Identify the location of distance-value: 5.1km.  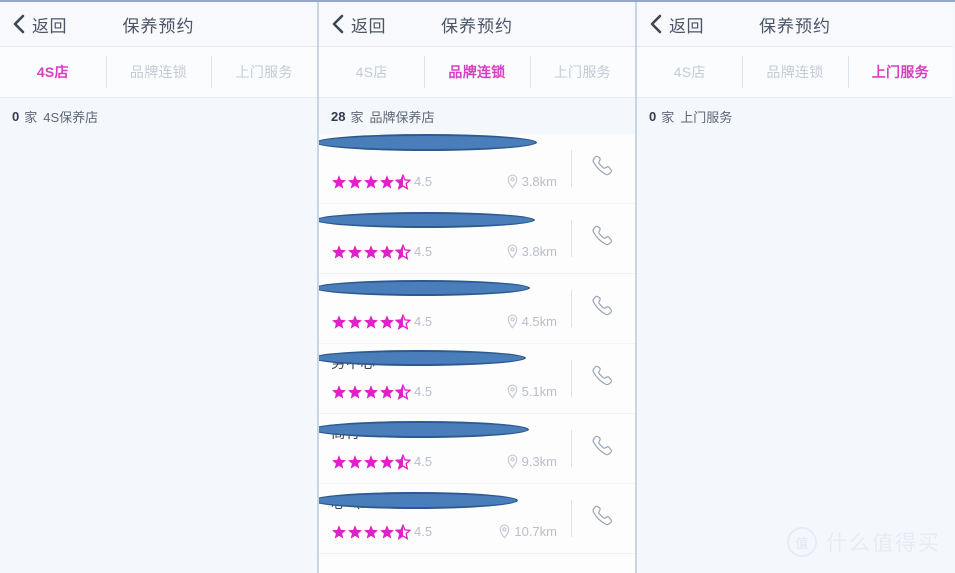
(539, 391).